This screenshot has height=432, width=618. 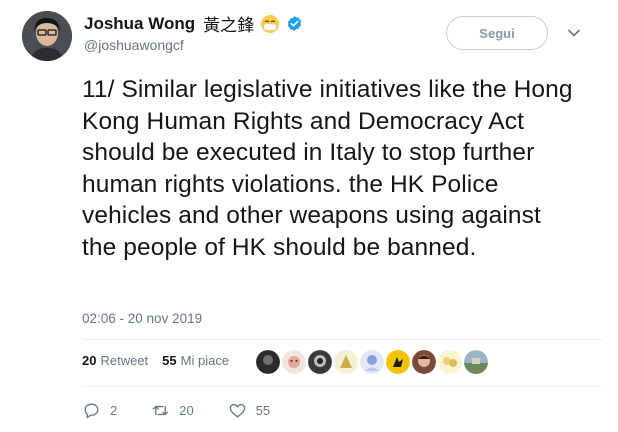 I want to click on reply-count: 2, so click(x=114, y=410).